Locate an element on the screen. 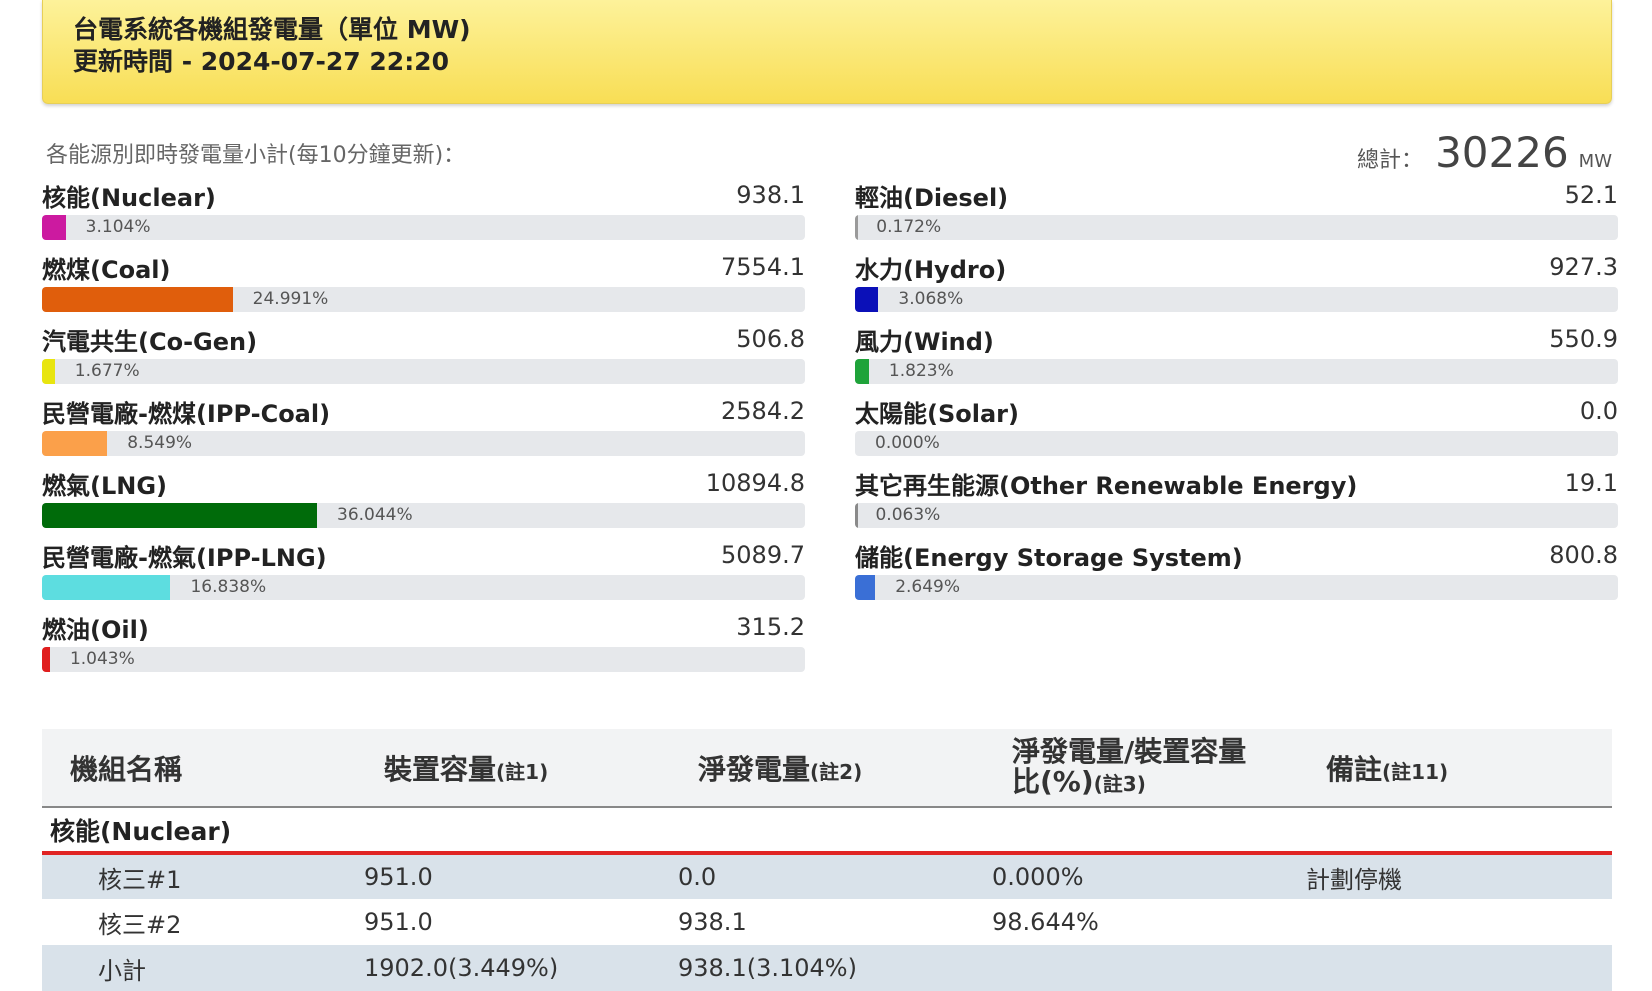  energy-source-row: 儲能(Energy Storage System) 800.8 2.649% is located at coordinates (1236, 574).